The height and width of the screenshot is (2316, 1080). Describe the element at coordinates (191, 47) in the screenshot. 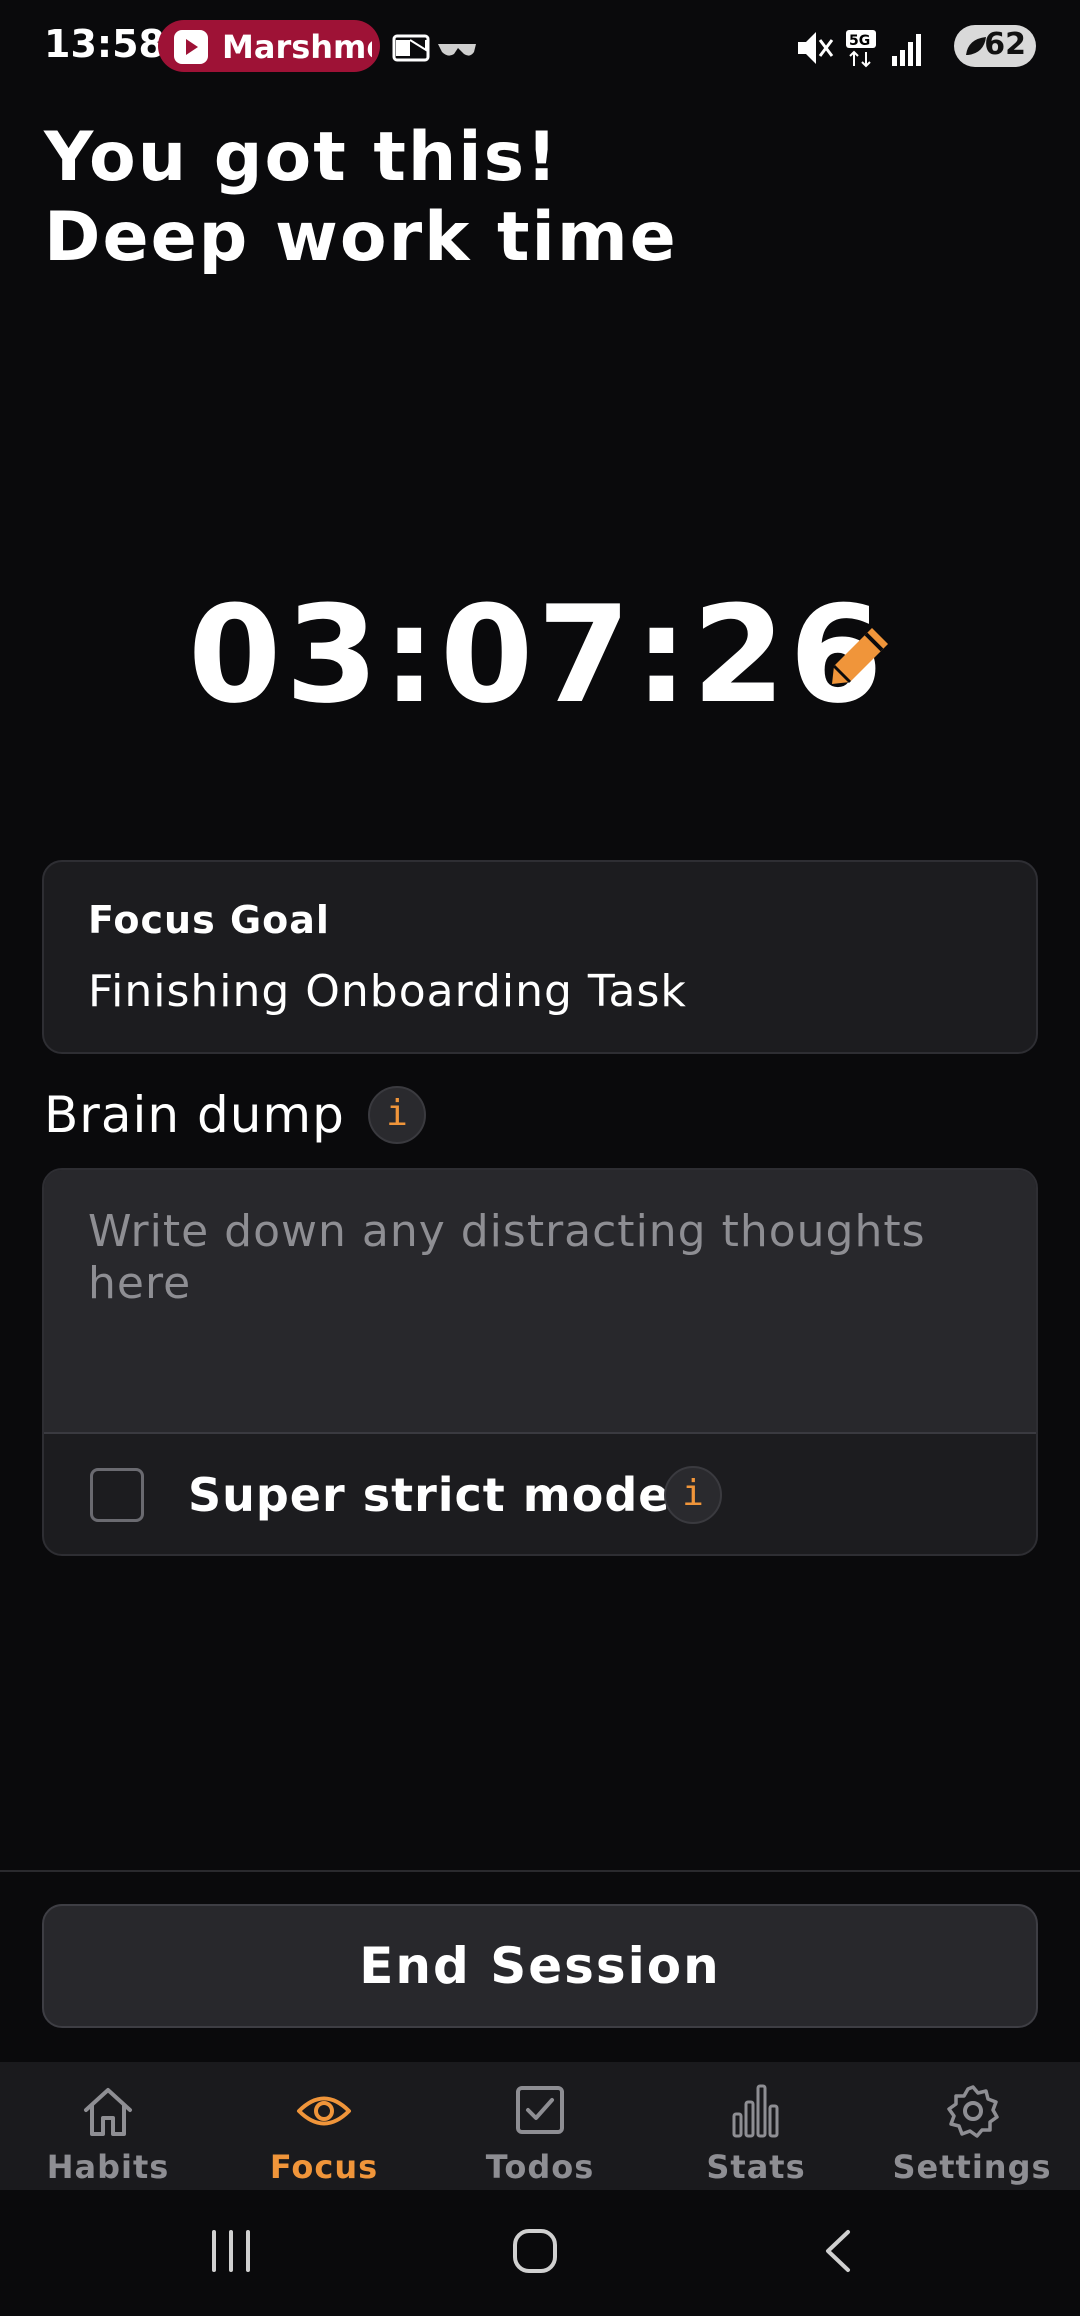

I see `play-icon` at that location.